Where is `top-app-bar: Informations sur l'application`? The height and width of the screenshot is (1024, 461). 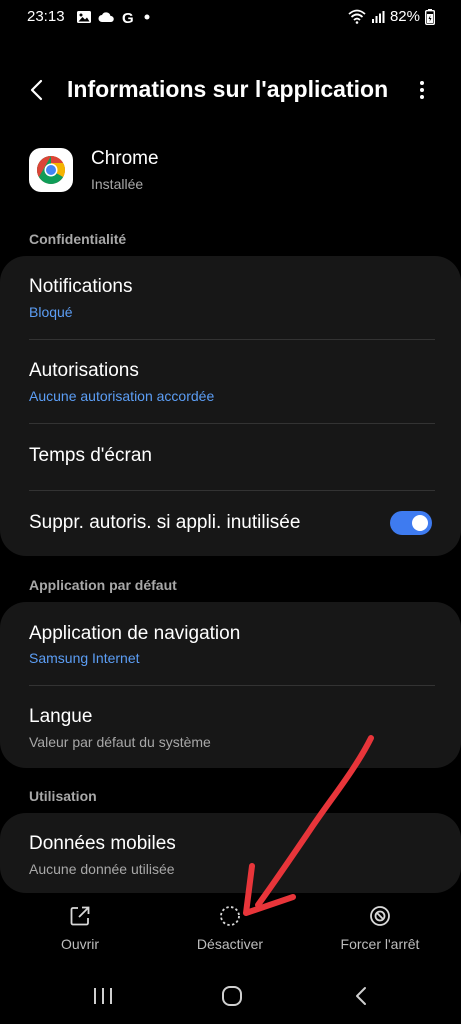
top-app-bar: Informations sur l'application is located at coordinates (230, 90).